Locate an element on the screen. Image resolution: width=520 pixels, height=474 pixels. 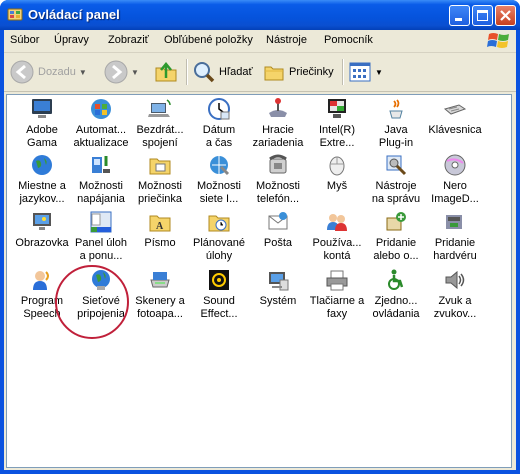
item-label-line-1: Písmo is located at coordinates (160, 243).